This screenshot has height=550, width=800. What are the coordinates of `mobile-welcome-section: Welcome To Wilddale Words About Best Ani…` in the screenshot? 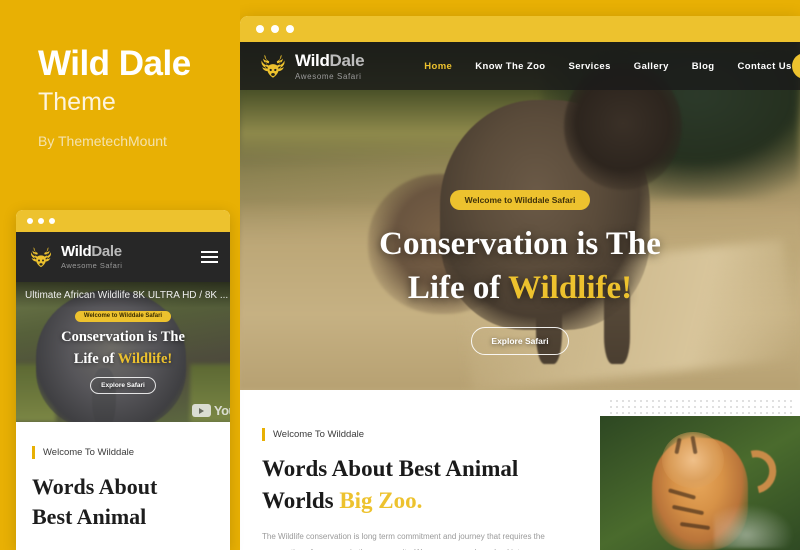 It's located at (123, 477).